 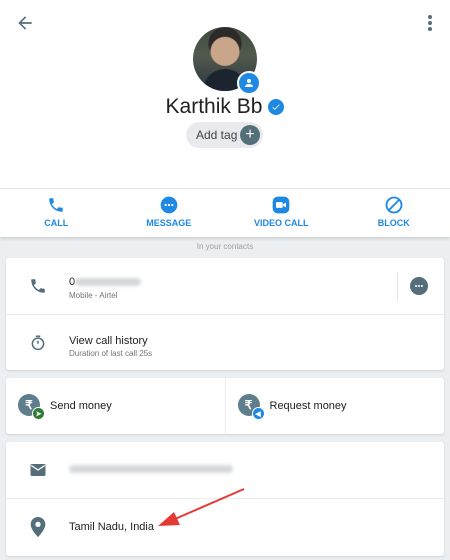 What do you see at coordinates (115, 406) in the screenshot?
I see `send-money-button: ₹ ➤ Send money` at bounding box center [115, 406].